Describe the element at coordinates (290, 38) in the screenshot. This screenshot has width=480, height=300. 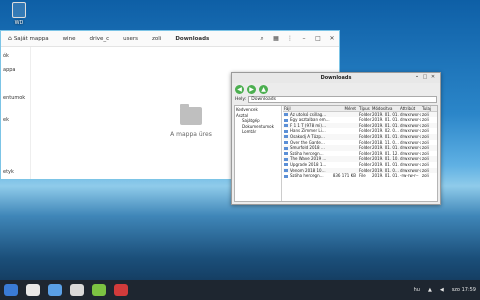
I see `menu-icon: ⋮` at that location.